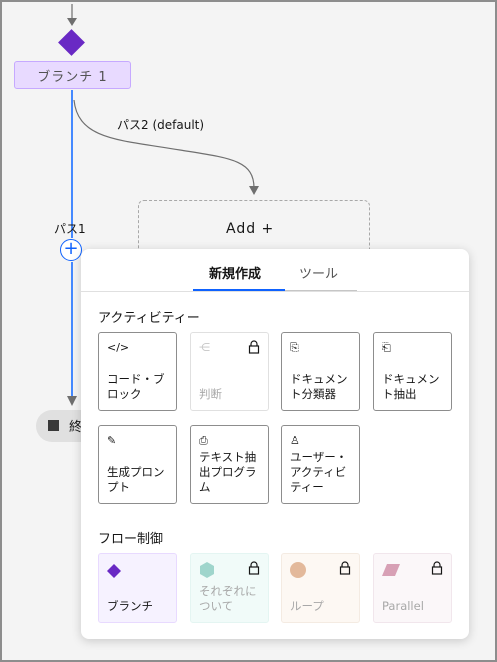 This screenshot has width=497, height=662. I want to click on flow-for-each: それぞれに ついて, so click(229, 588).